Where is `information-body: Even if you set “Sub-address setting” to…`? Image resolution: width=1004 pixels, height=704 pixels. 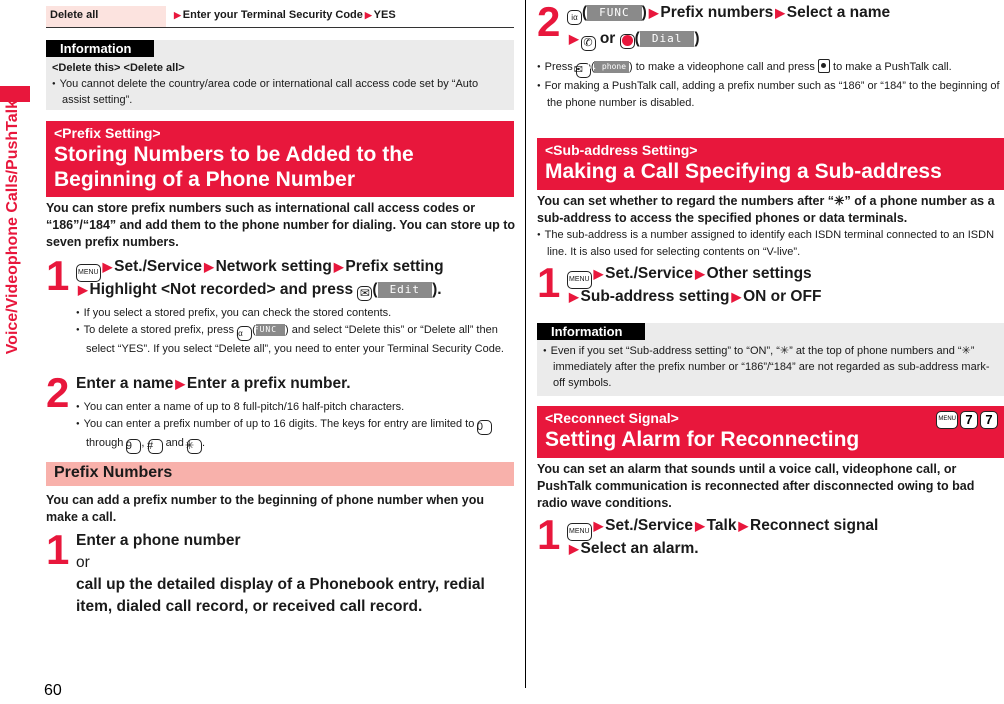 information-body: Even if you set “Sub-address setting” to… is located at coordinates (770, 369).